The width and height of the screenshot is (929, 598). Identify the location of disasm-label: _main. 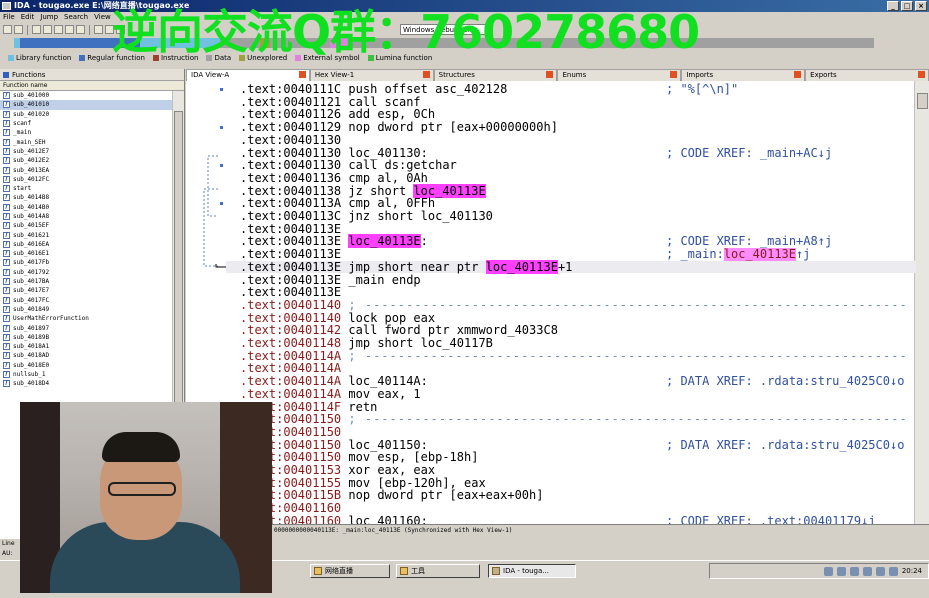
(366, 279).